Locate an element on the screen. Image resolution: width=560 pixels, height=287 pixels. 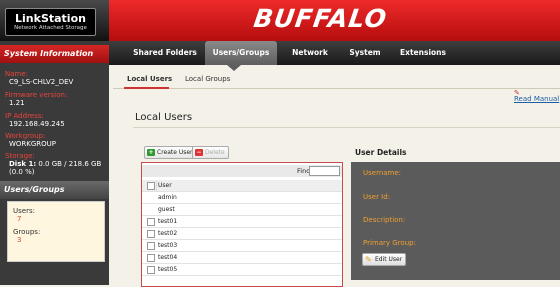
add-icon: + is located at coordinates (151, 152).